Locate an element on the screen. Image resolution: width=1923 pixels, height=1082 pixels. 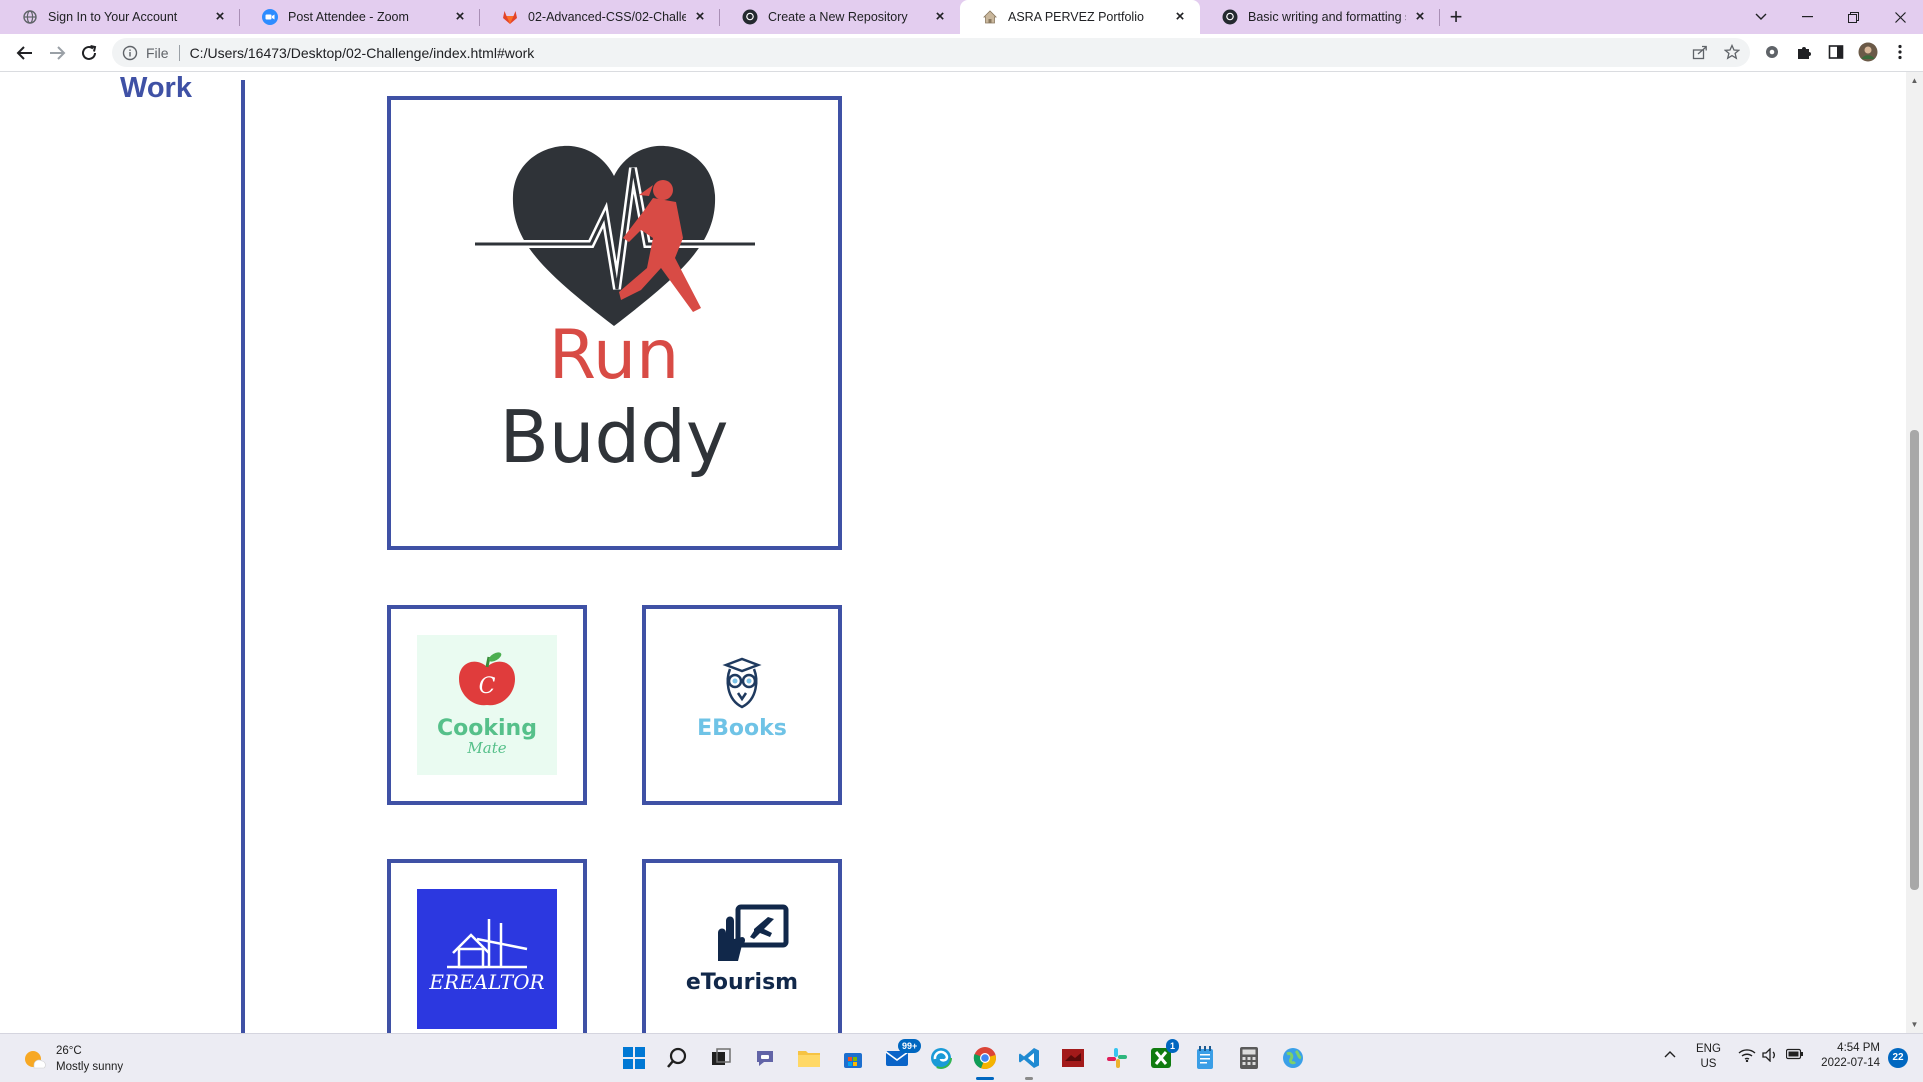
tab-portfolio: ASRA PERVEZ Portfolio × is located at coordinates (1080, 17).